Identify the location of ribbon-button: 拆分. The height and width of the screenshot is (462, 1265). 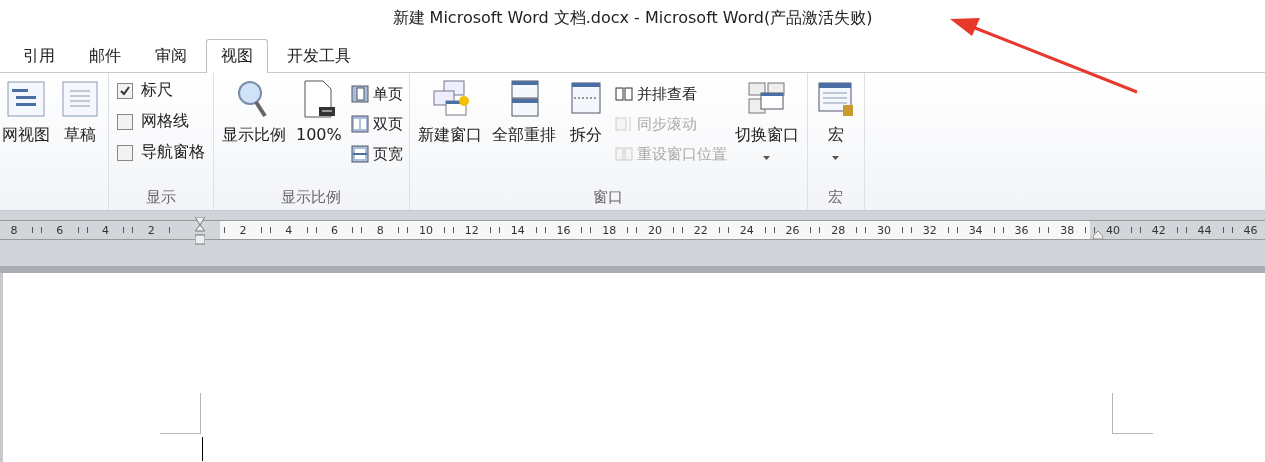
(585, 130).